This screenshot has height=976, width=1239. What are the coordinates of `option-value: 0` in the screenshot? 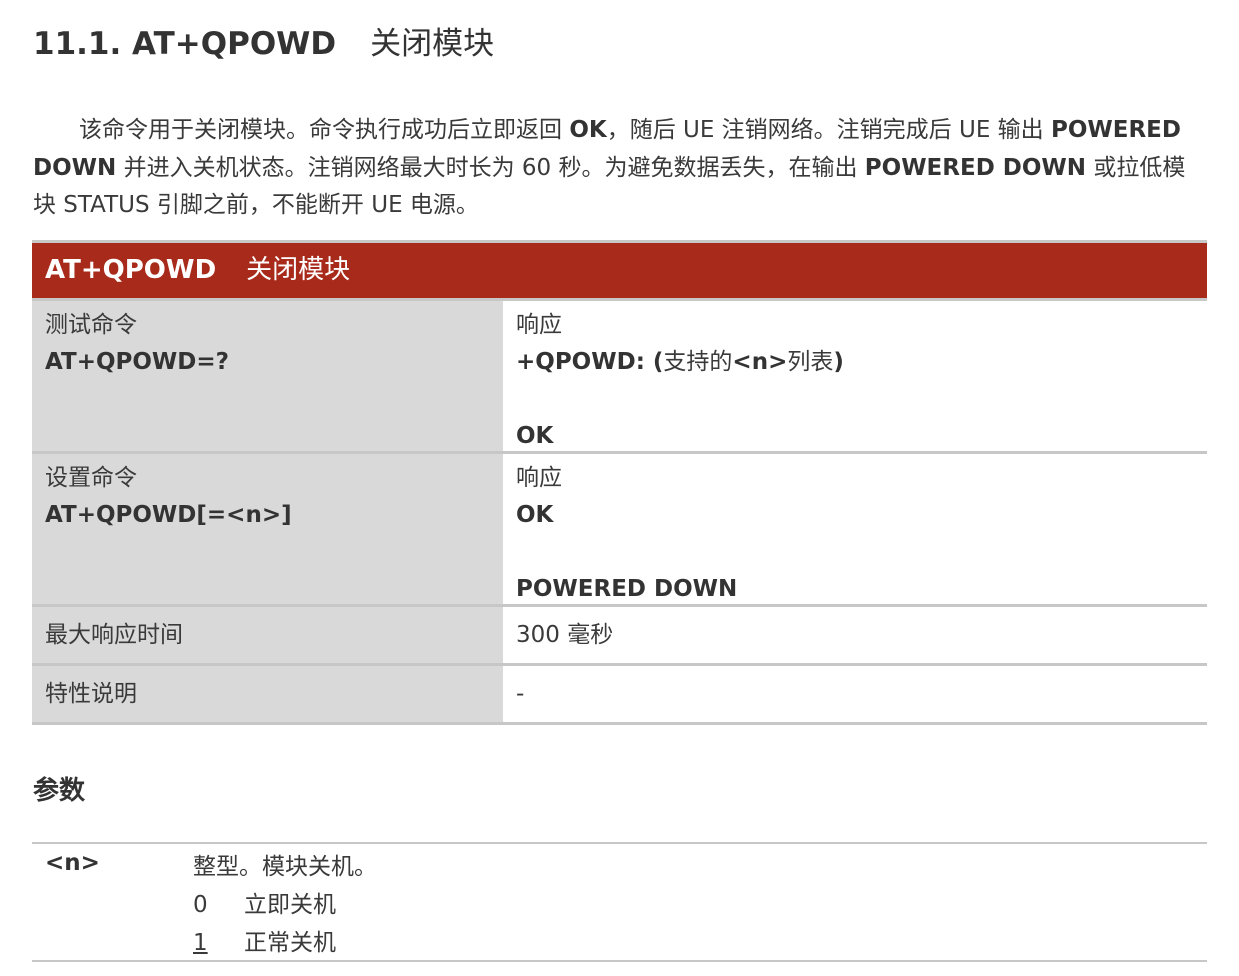 It's located at (200, 905).